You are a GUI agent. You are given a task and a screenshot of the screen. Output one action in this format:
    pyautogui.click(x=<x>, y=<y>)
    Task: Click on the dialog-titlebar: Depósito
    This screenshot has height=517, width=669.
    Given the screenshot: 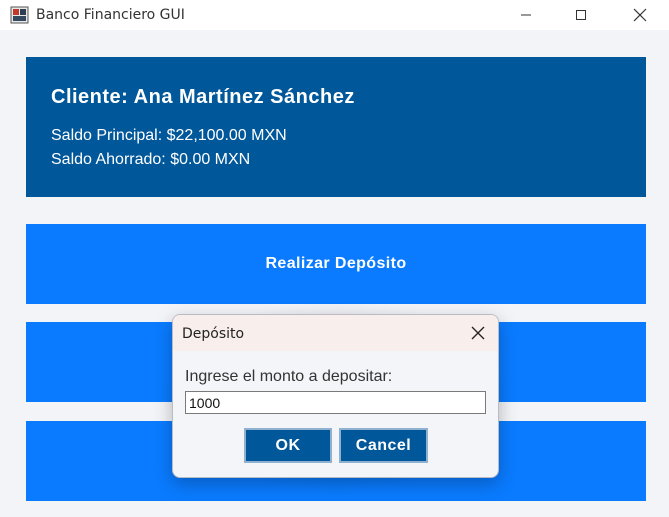 What is the action you would take?
    pyautogui.click(x=335, y=333)
    